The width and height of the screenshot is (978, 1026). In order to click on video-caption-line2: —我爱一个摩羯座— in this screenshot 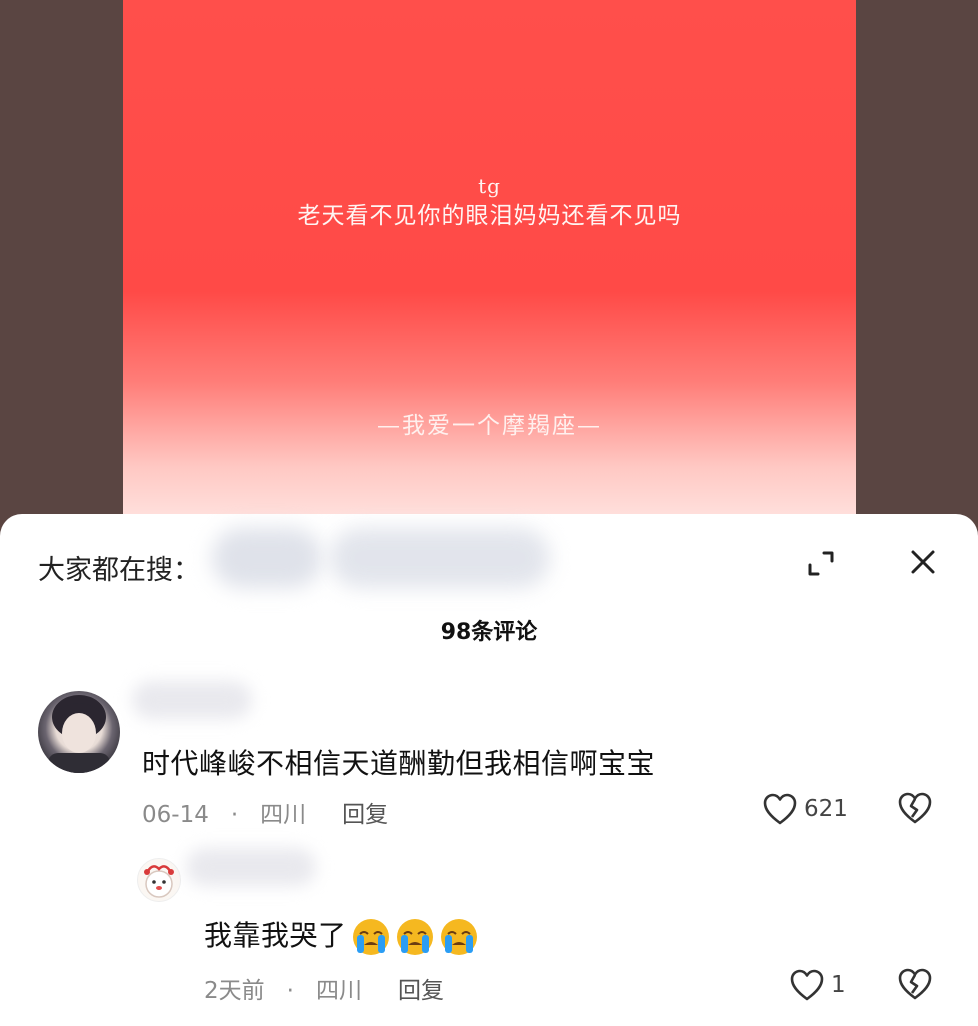, I will do `click(489, 426)`.